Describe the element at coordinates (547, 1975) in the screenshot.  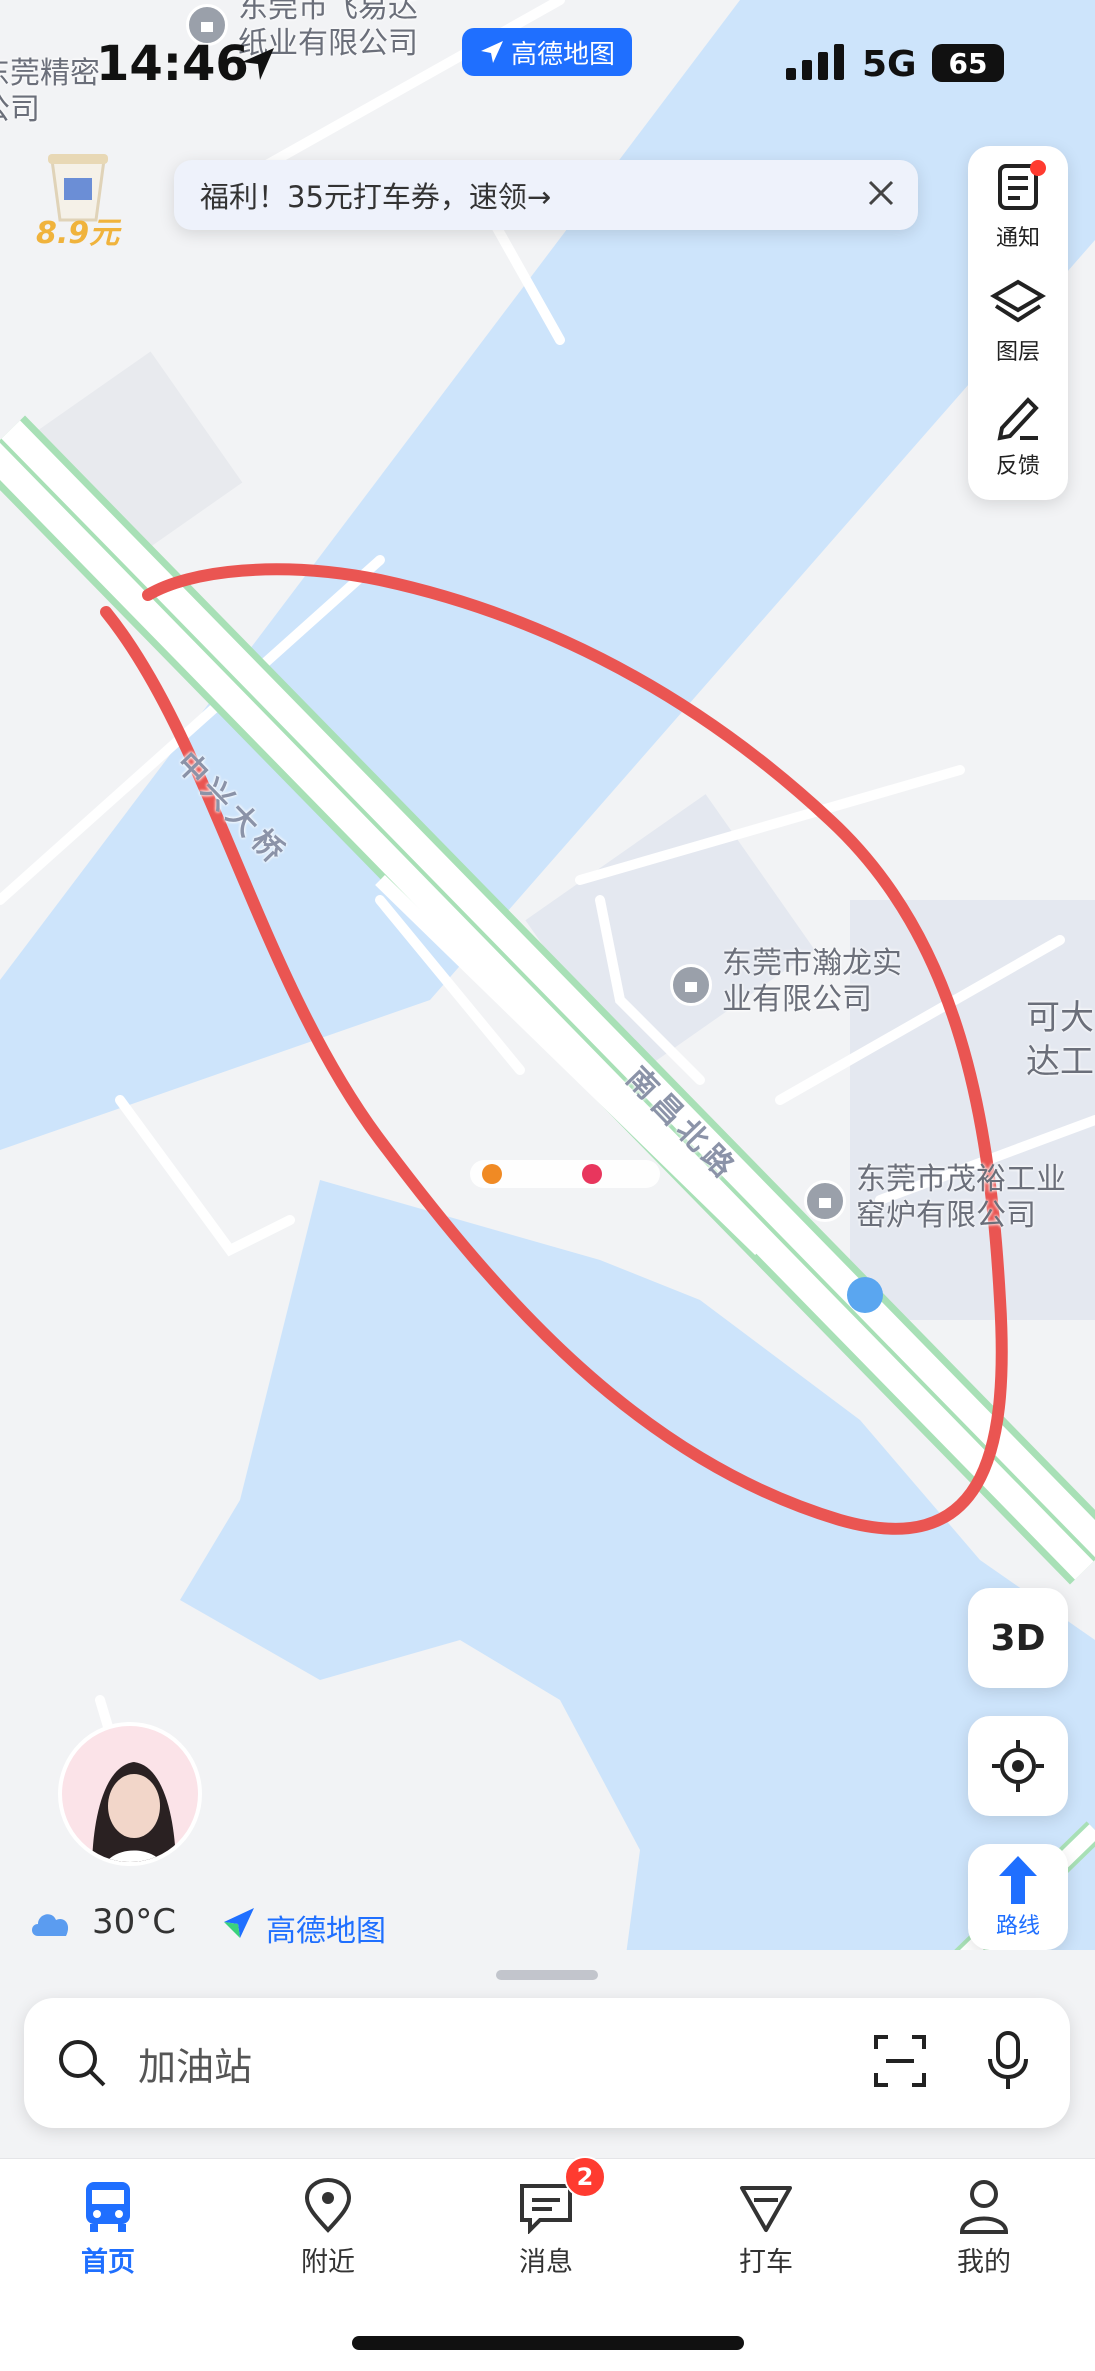
I see `sheet-handle` at that location.